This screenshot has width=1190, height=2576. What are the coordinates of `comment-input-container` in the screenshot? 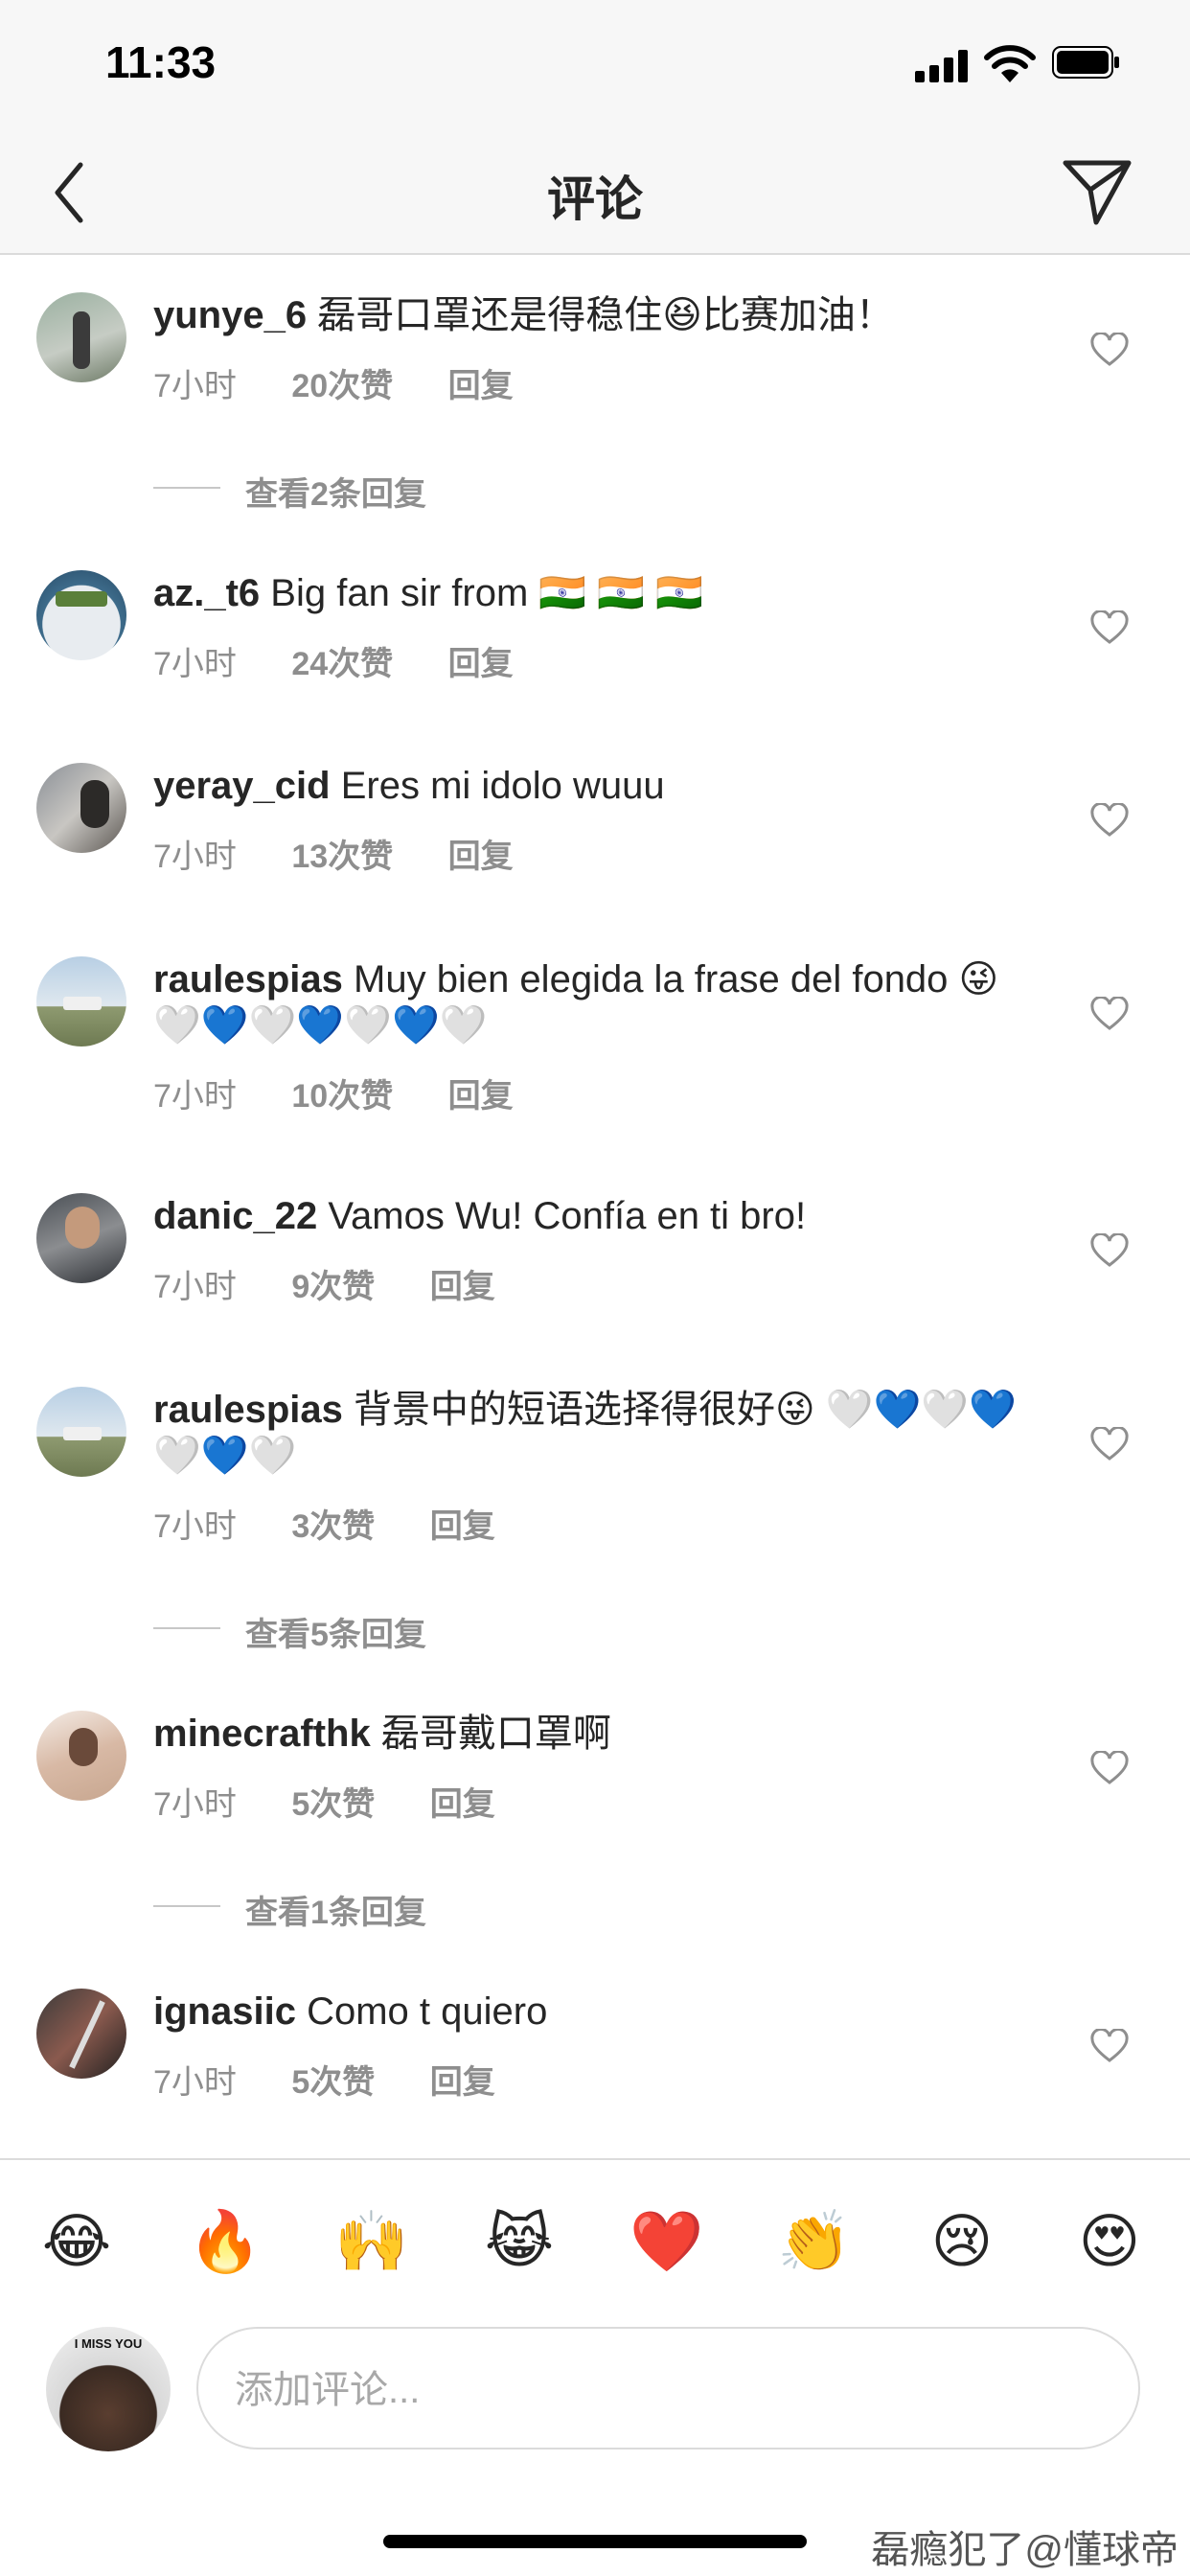 It's located at (668, 2388).